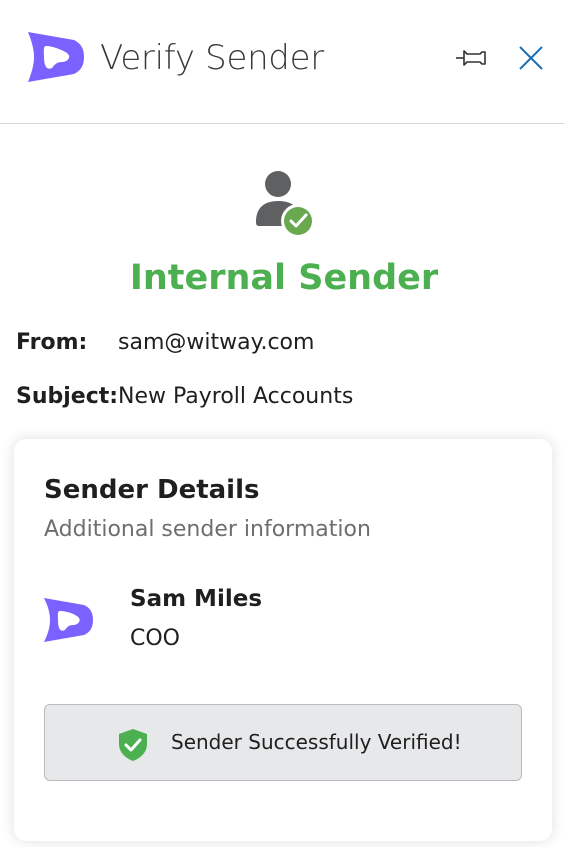 This screenshot has width=564, height=847. What do you see at coordinates (67, 396) in the screenshot?
I see `subject-label: Subject:` at bounding box center [67, 396].